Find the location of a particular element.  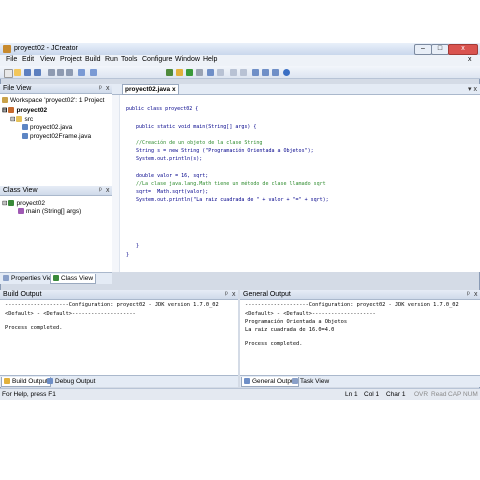

code-line: public static void main(String[] args) { is located at coordinates (196, 127).